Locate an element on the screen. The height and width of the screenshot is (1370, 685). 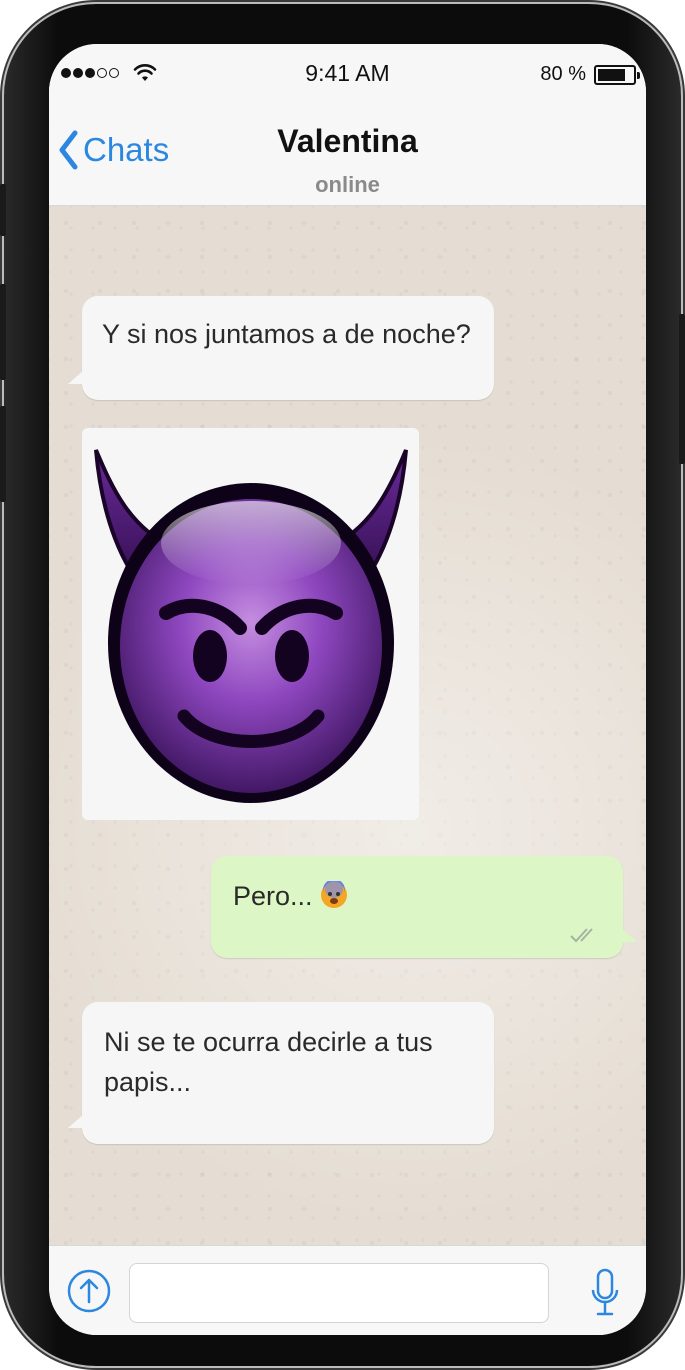
message-bubble-incoming: Y si nos juntamos a de noche? is located at coordinates (281, 348).